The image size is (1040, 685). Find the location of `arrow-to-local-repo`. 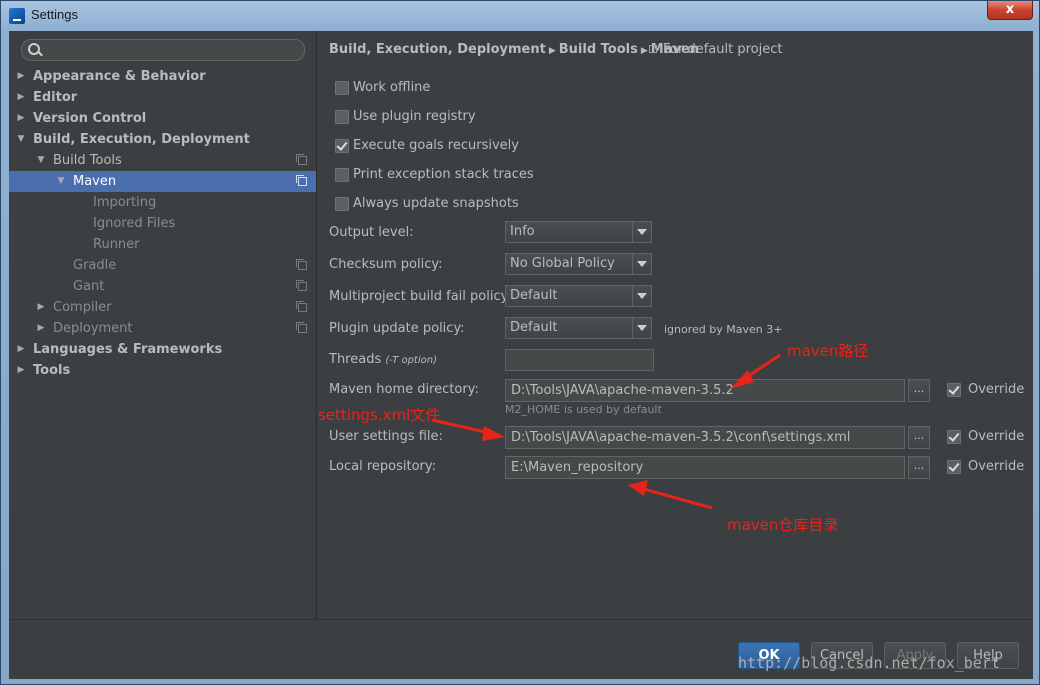

arrow-to-local-repo is located at coordinates (676, 498).